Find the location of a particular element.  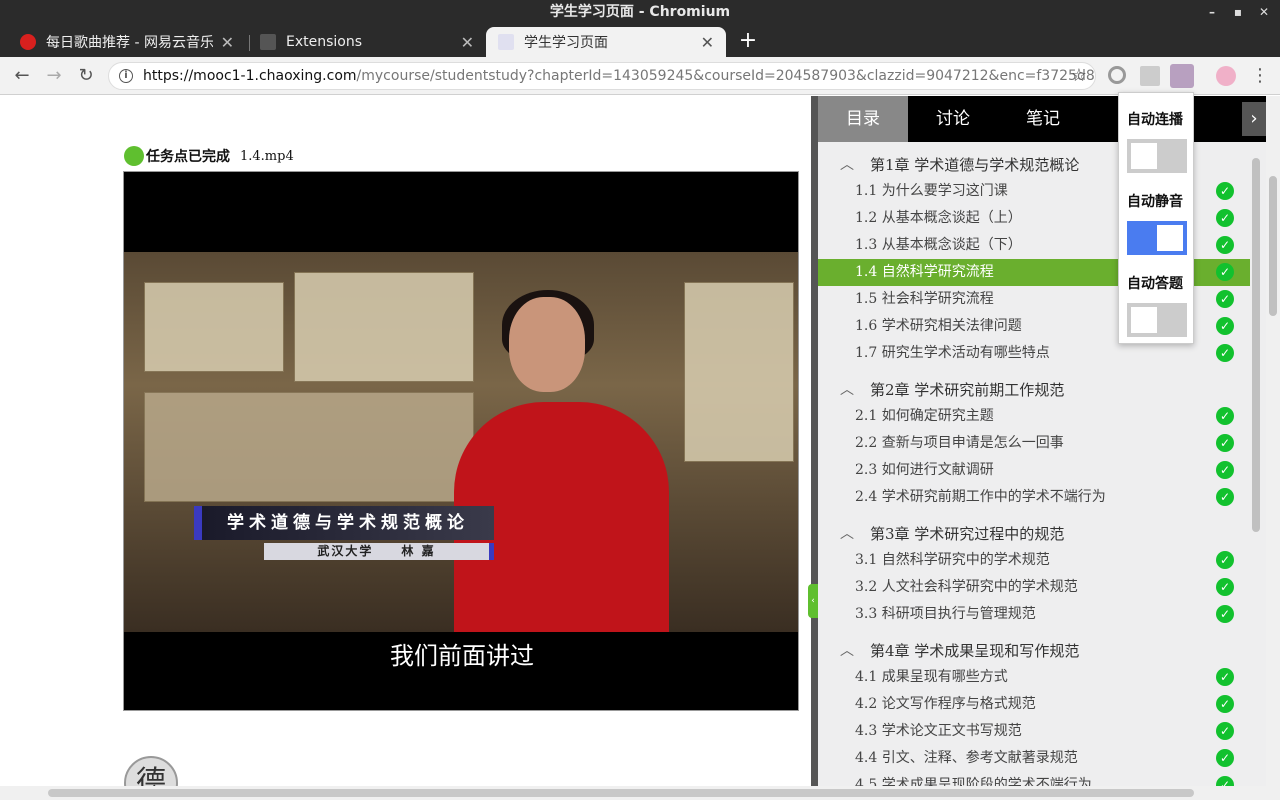

task-status: 任务点已完成 1.4.mp4 is located at coordinates (209, 156).